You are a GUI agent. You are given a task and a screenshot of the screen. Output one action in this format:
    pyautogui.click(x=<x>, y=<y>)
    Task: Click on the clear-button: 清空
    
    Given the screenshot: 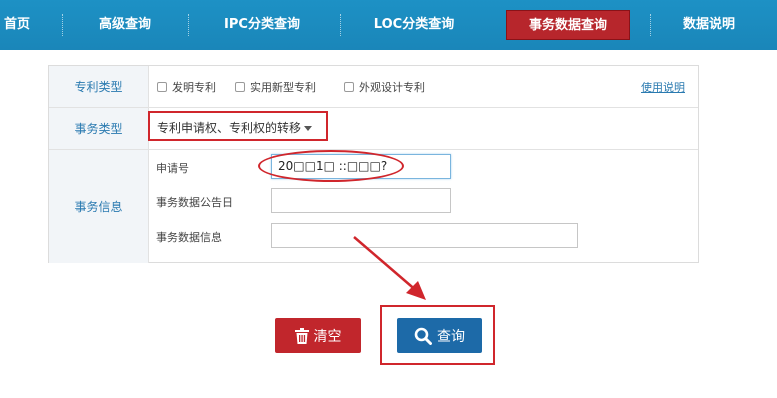 What is the action you would take?
    pyautogui.click(x=318, y=335)
    